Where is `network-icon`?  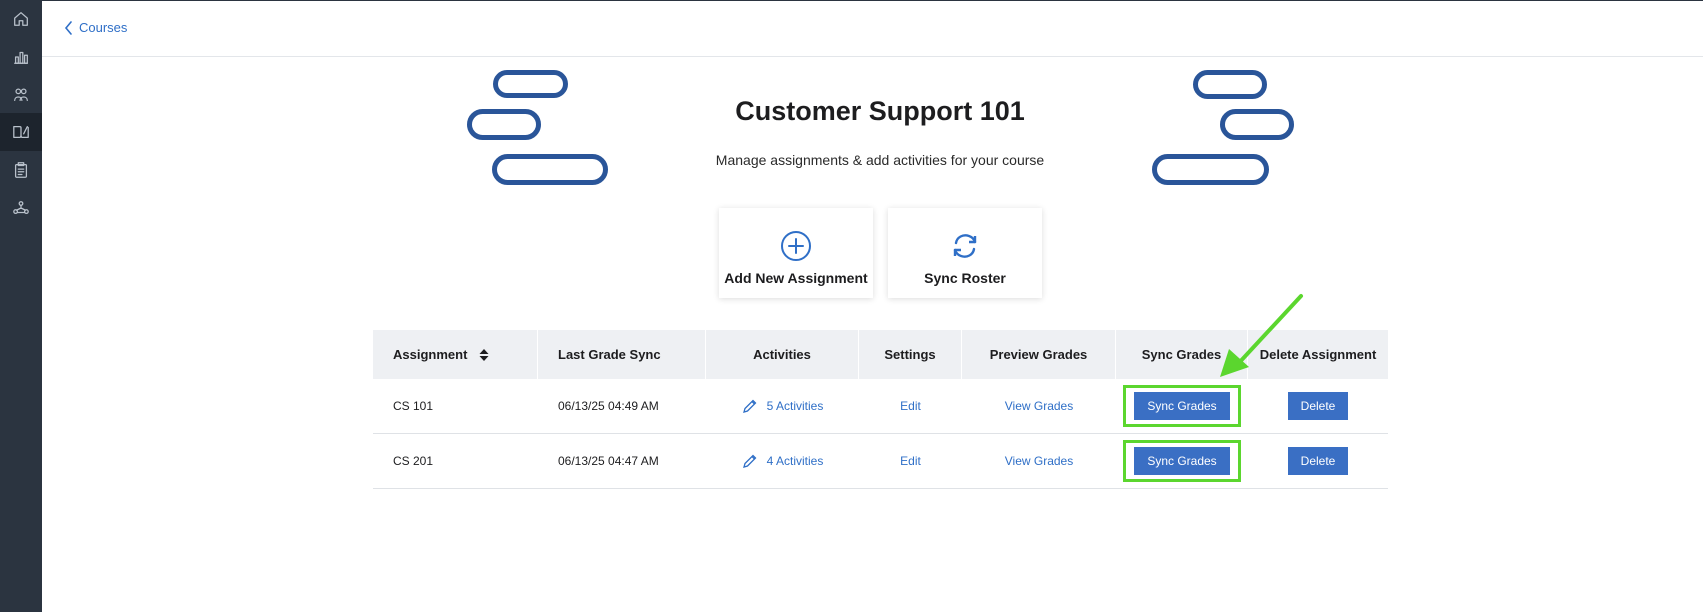
network-icon is located at coordinates (21, 208).